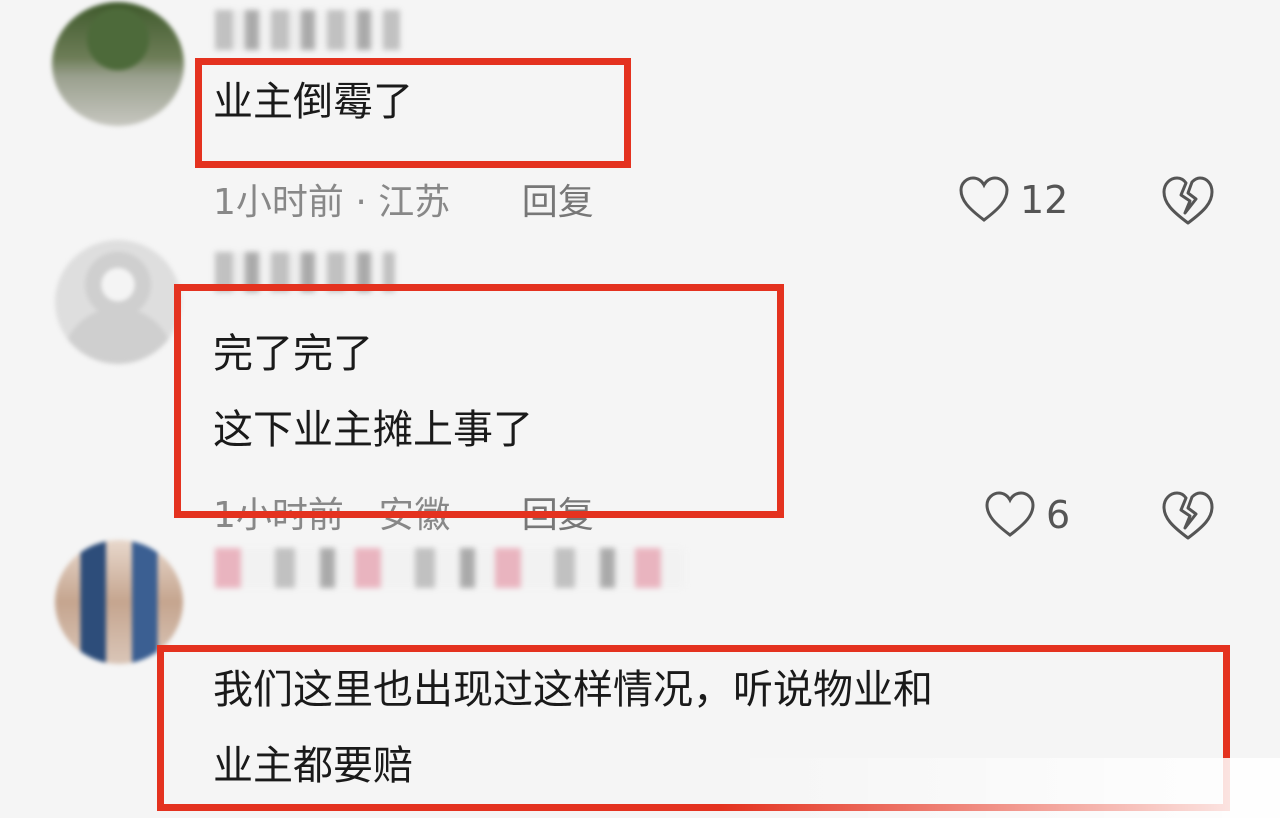  I want to click on comment-text: 这下业主摊上事了, so click(373, 430).